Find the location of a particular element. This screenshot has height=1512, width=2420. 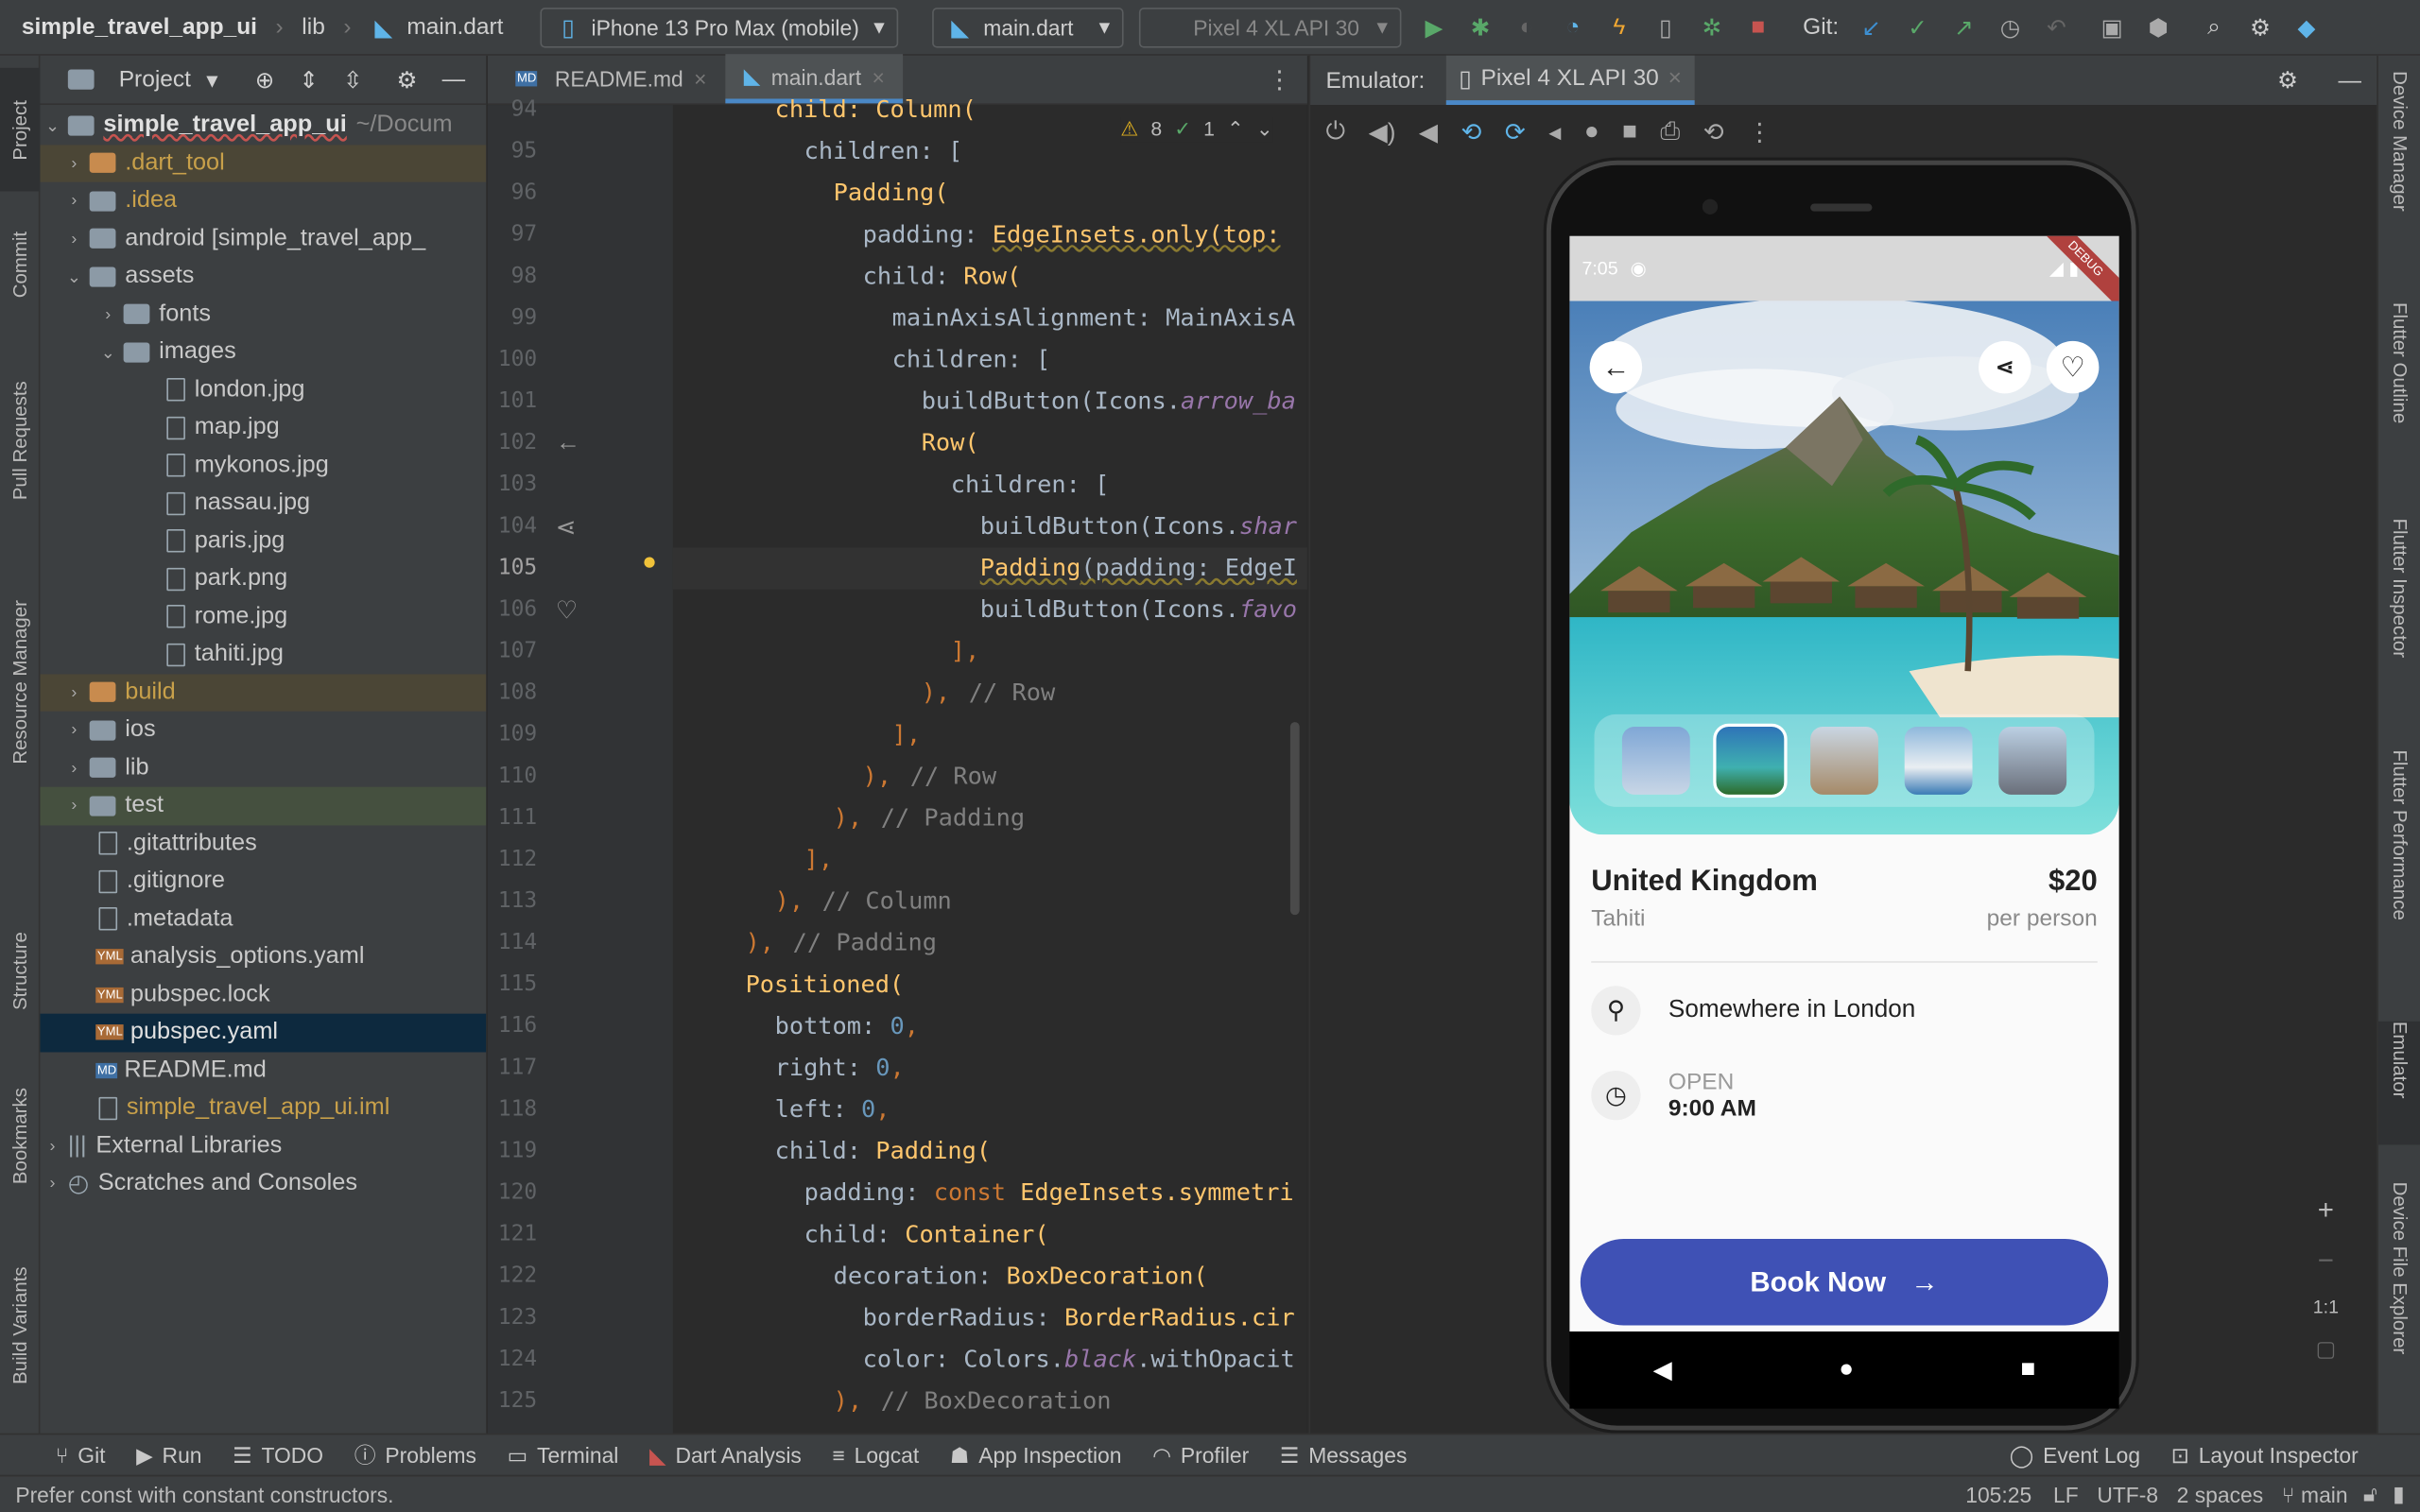

status-message: Prefer const with constant constructors. is located at coordinates (204, 1494).